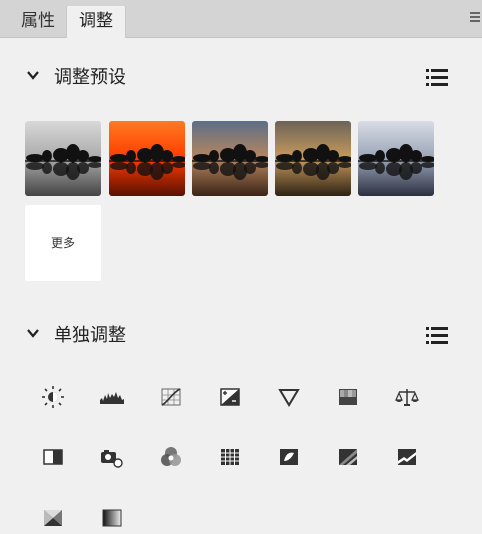 This screenshot has height=534, width=482. Describe the element at coordinates (241, 19) in the screenshot. I see `panel-tab-bar: 属性 调整` at that location.